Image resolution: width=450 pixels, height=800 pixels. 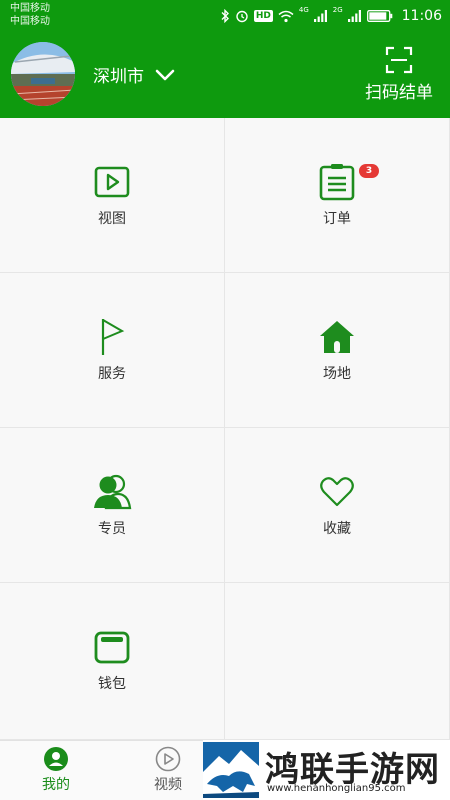 What do you see at coordinates (337, 337) in the screenshot?
I see `home-icon` at bounding box center [337, 337].